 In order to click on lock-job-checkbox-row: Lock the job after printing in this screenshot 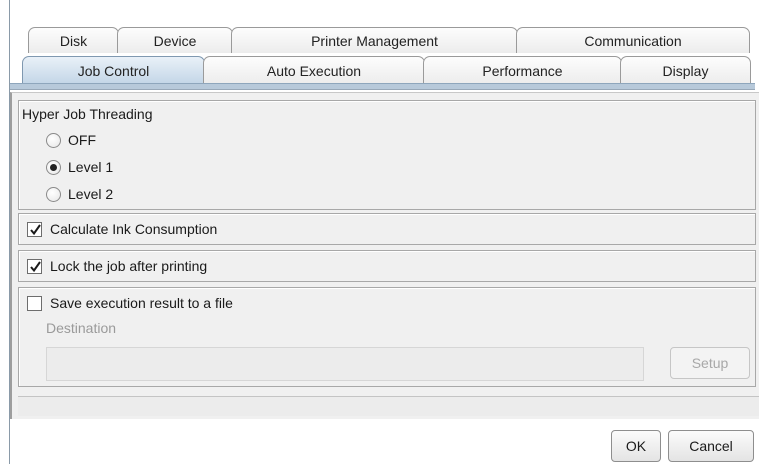, I will do `click(117, 266)`.